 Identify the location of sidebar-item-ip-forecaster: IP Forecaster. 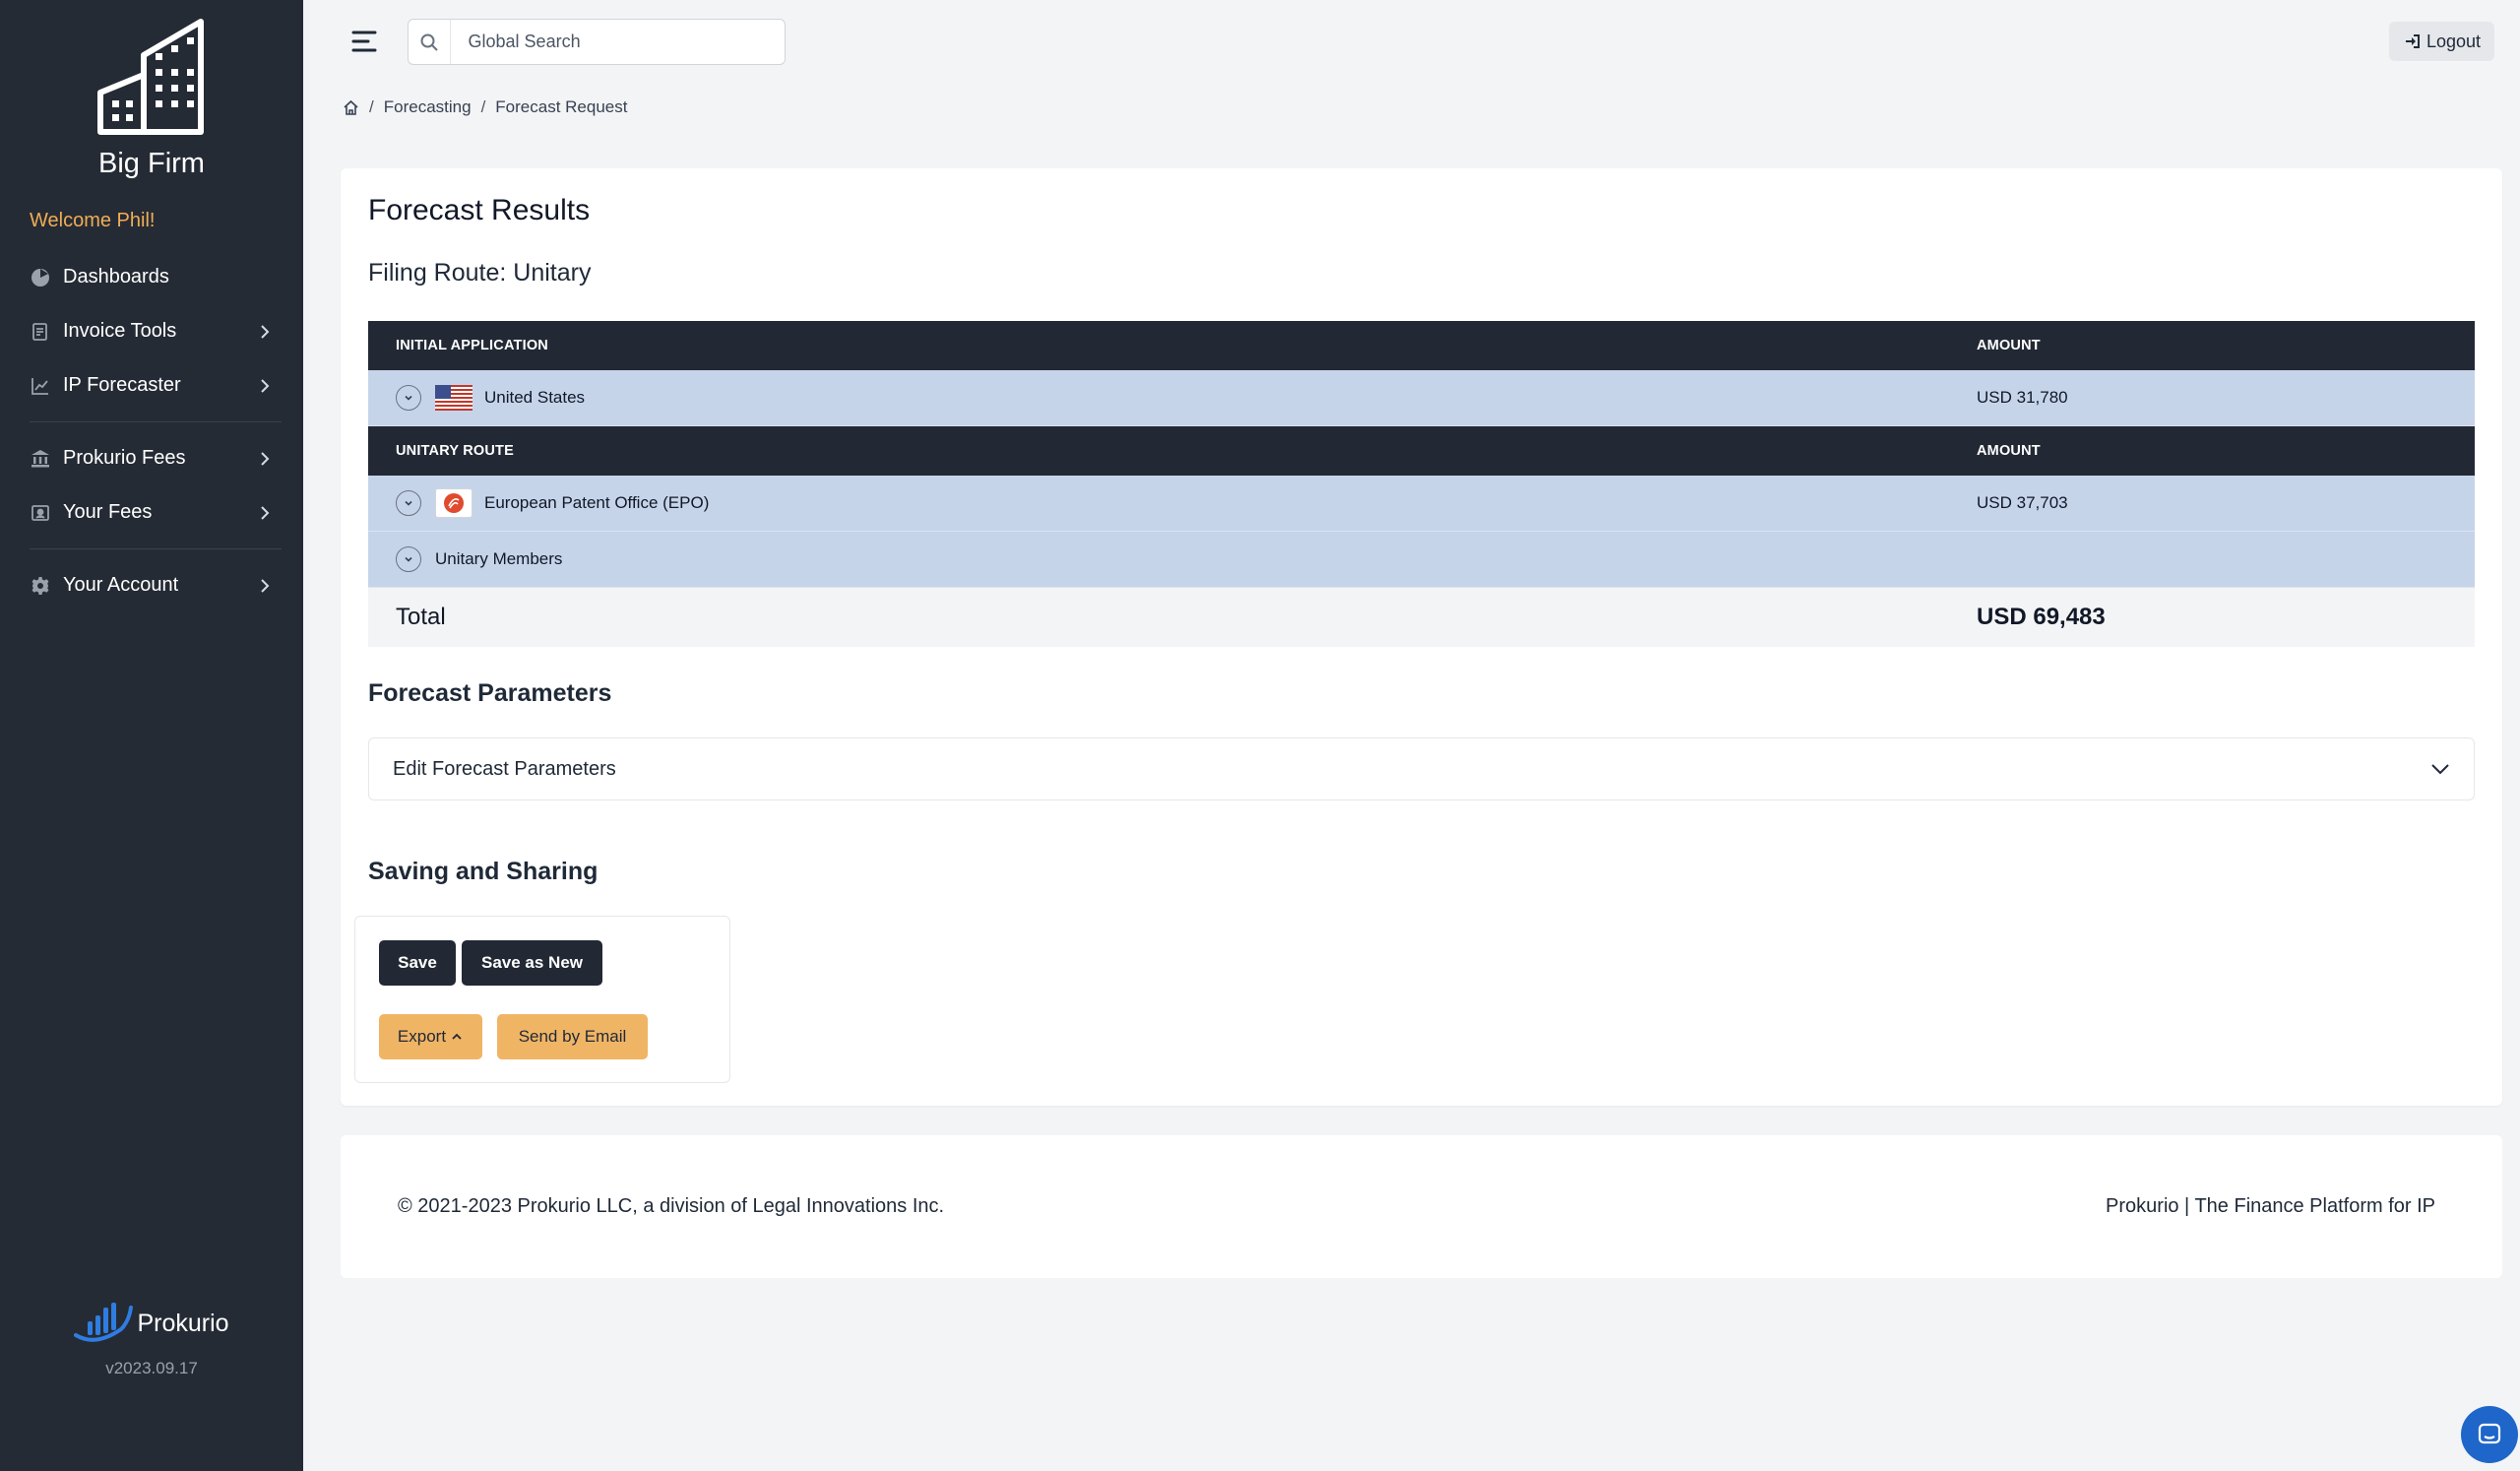
(151, 385).